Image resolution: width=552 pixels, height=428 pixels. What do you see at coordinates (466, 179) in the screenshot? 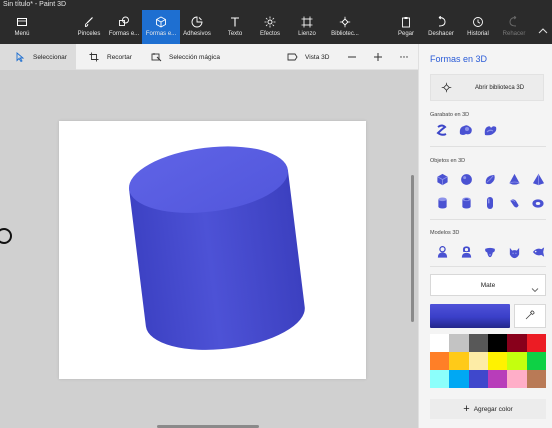
I see `sphere-icon` at bounding box center [466, 179].